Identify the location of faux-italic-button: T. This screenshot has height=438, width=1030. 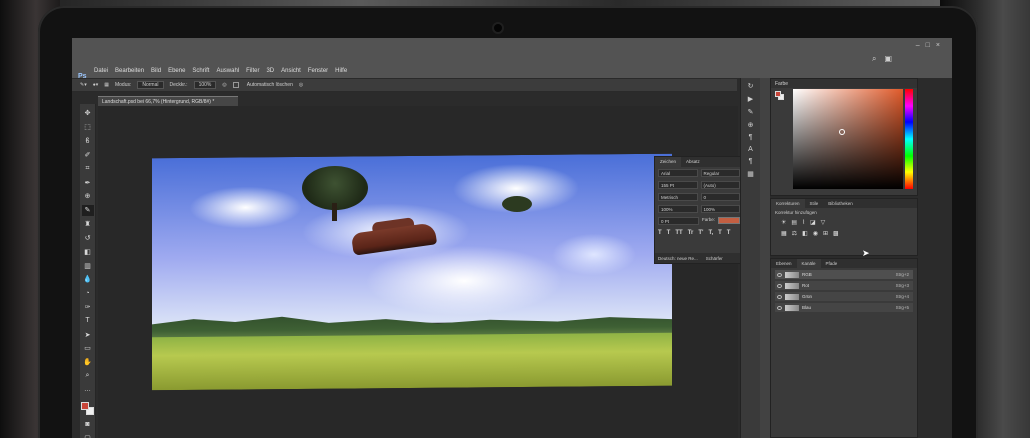
(669, 233).